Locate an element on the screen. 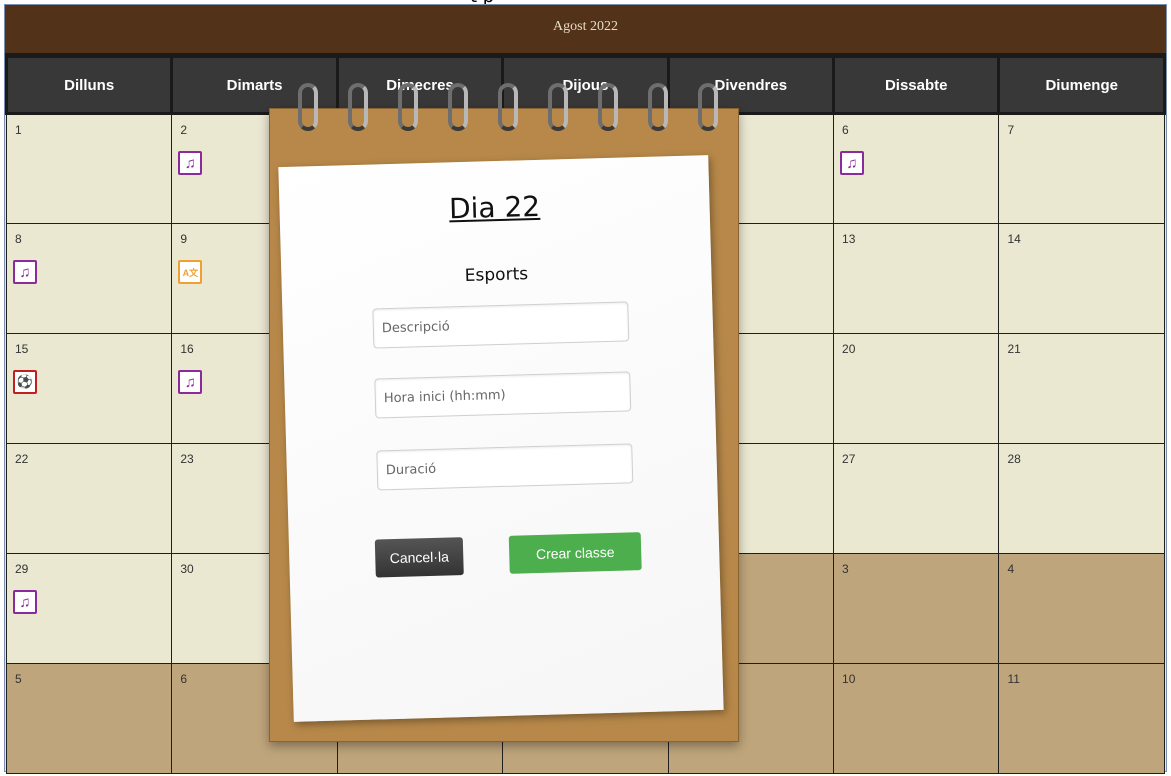 This screenshot has width=1171, height=776. day-number: 29 is located at coordinates (22, 569).